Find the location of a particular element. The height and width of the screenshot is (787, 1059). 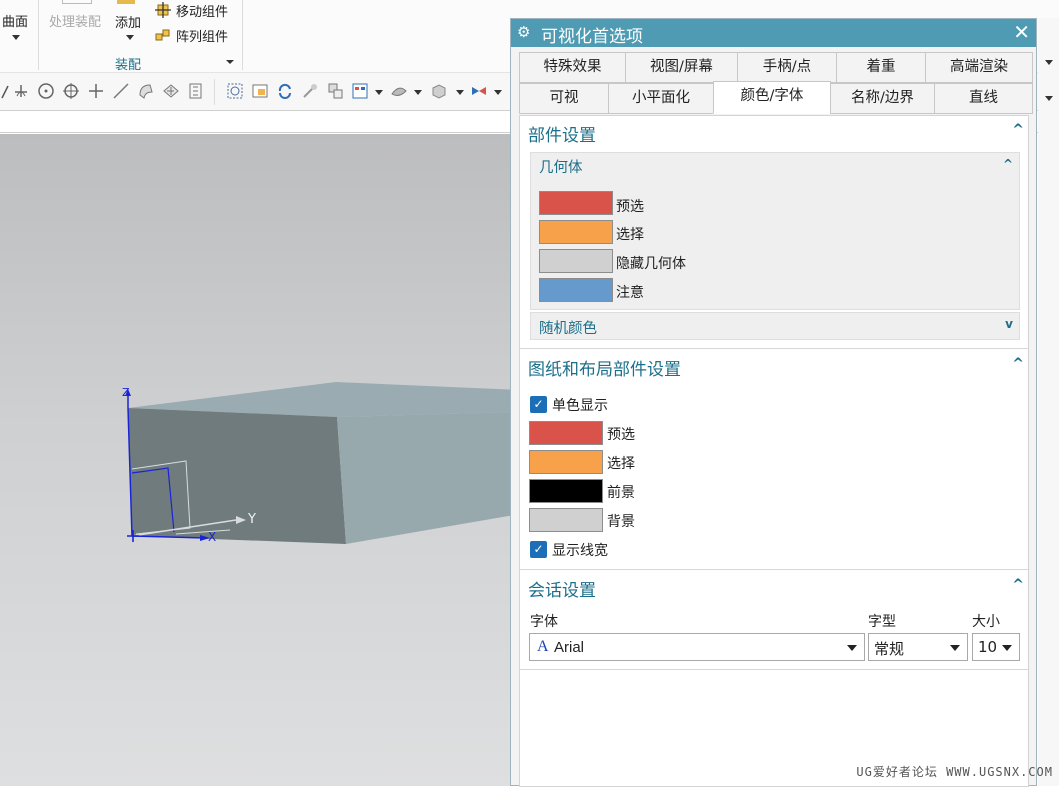

dialog-titlebar: ⚙ 可视化首选项 ✕ is located at coordinates (773, 33).